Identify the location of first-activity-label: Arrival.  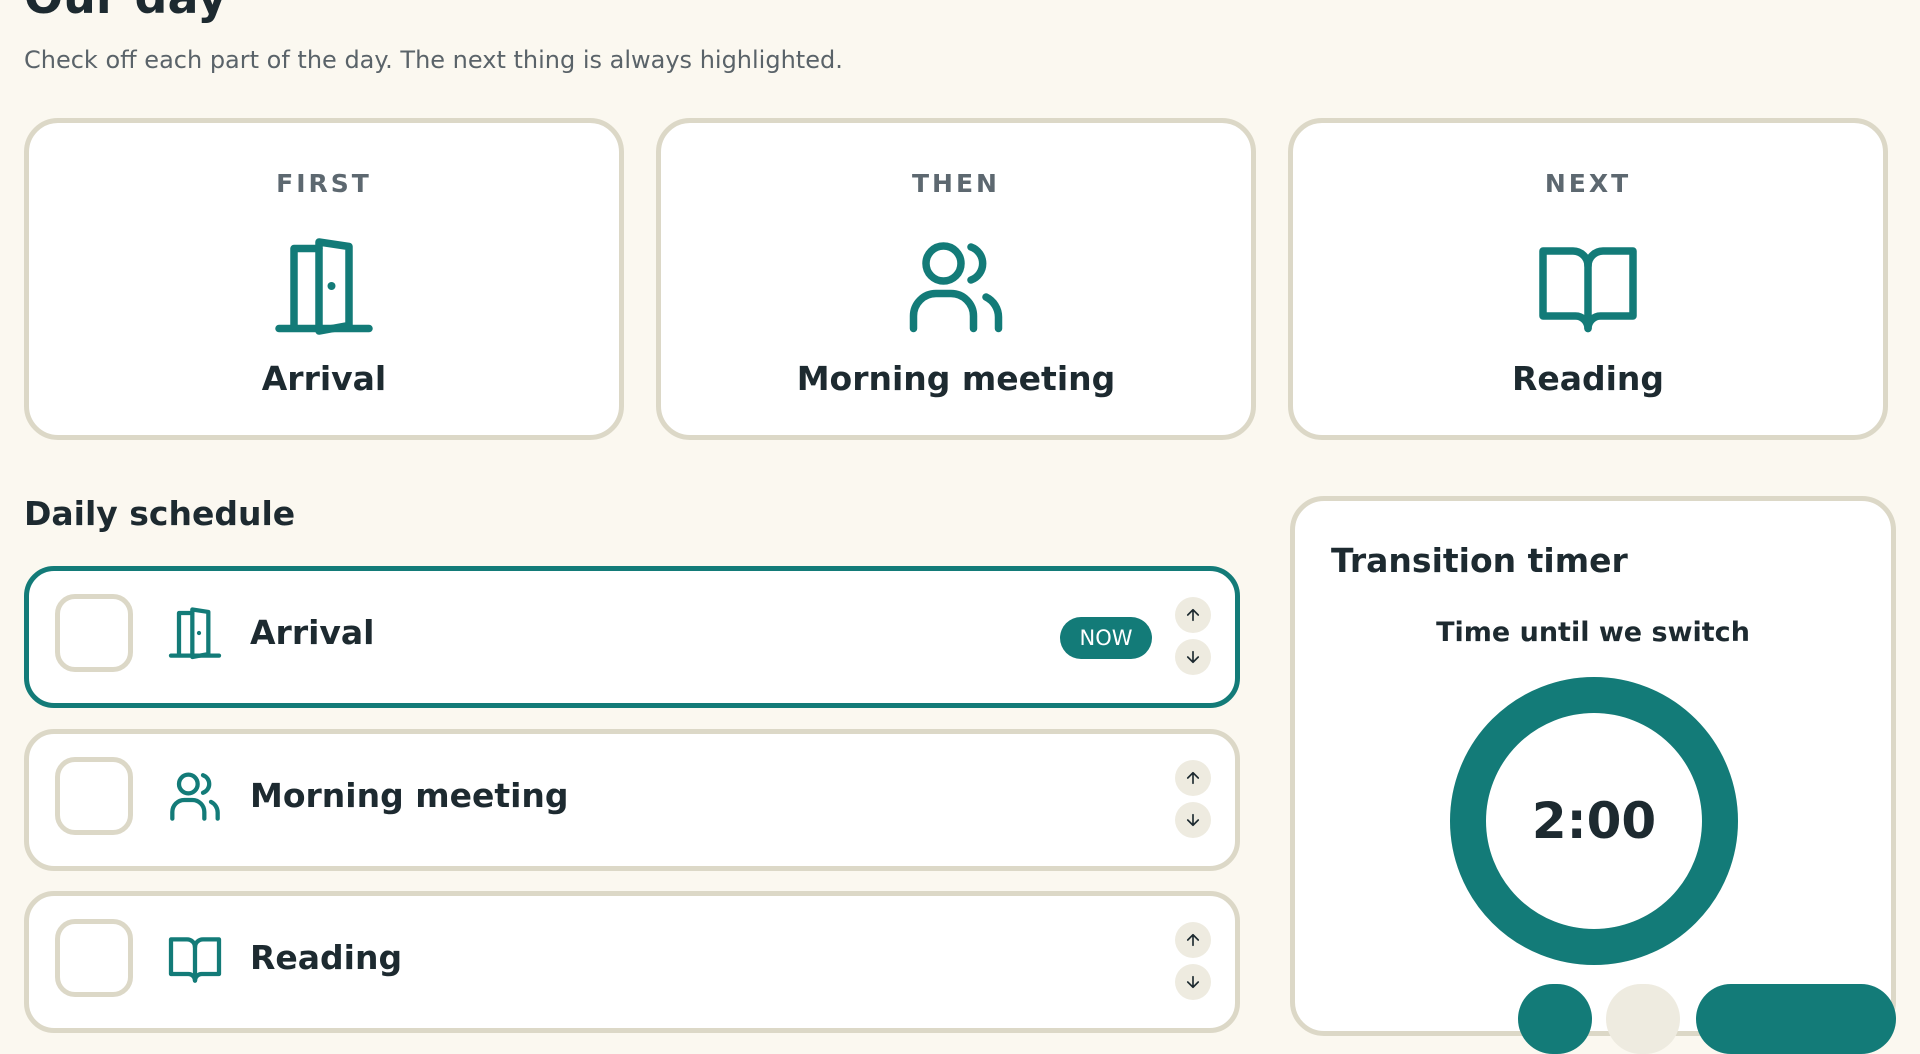
(324, 378).